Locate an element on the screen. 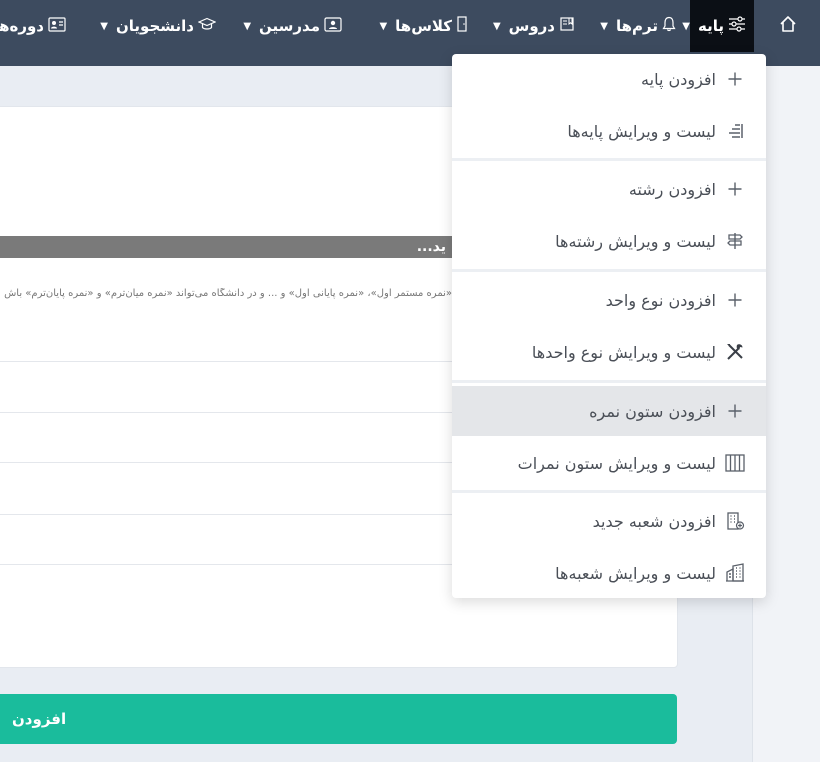 This screenshot has width=820, height=762. menu-item-label: لیست و ویرایش نوع واحدها is located at coordinates (623, 352).